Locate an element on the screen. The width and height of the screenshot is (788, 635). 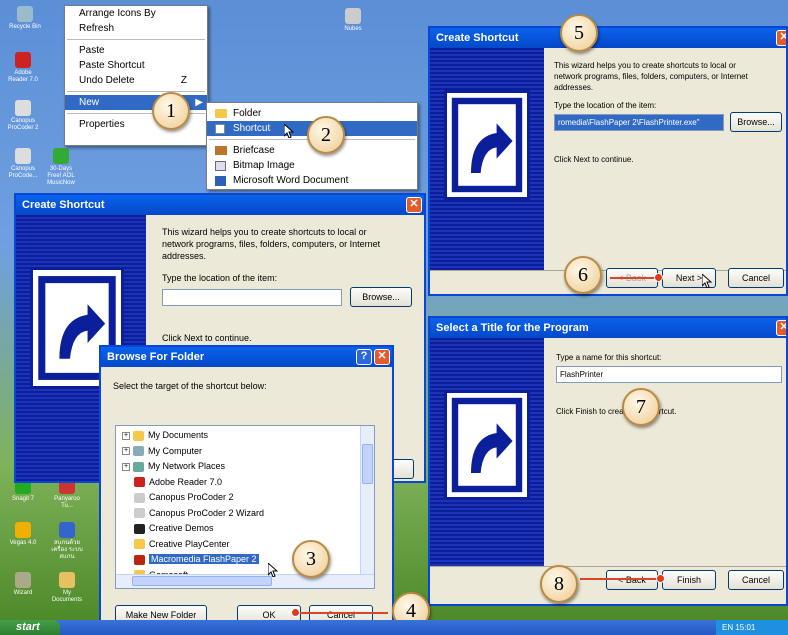
taskbar is located at coordinates (394, 627).